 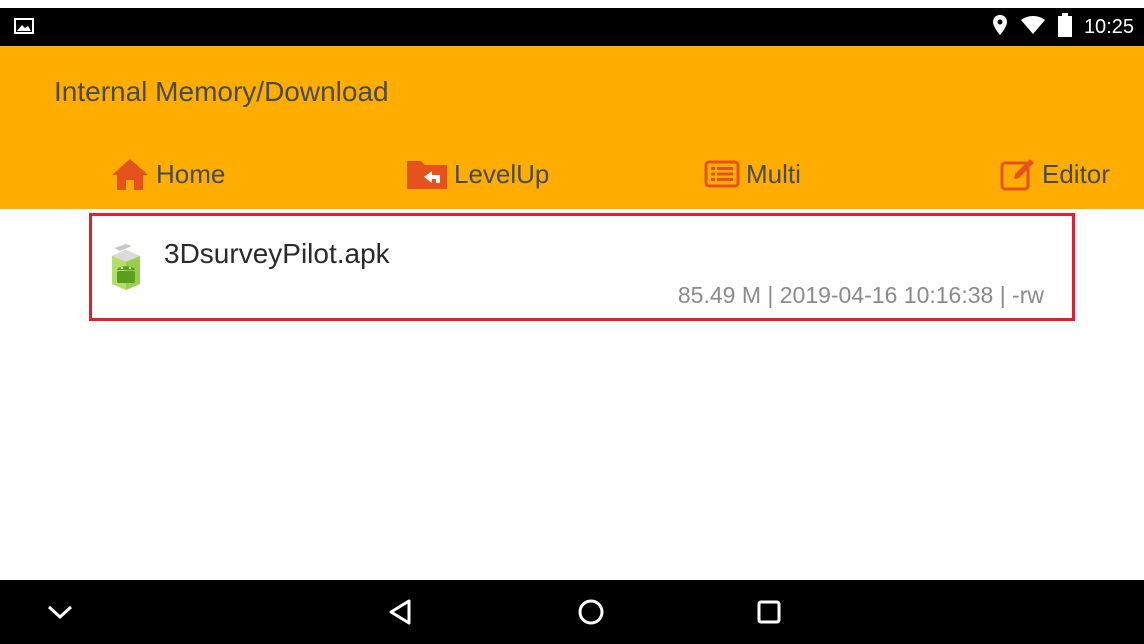 I want to click on home-button: Home, so click(x=167, y=174).